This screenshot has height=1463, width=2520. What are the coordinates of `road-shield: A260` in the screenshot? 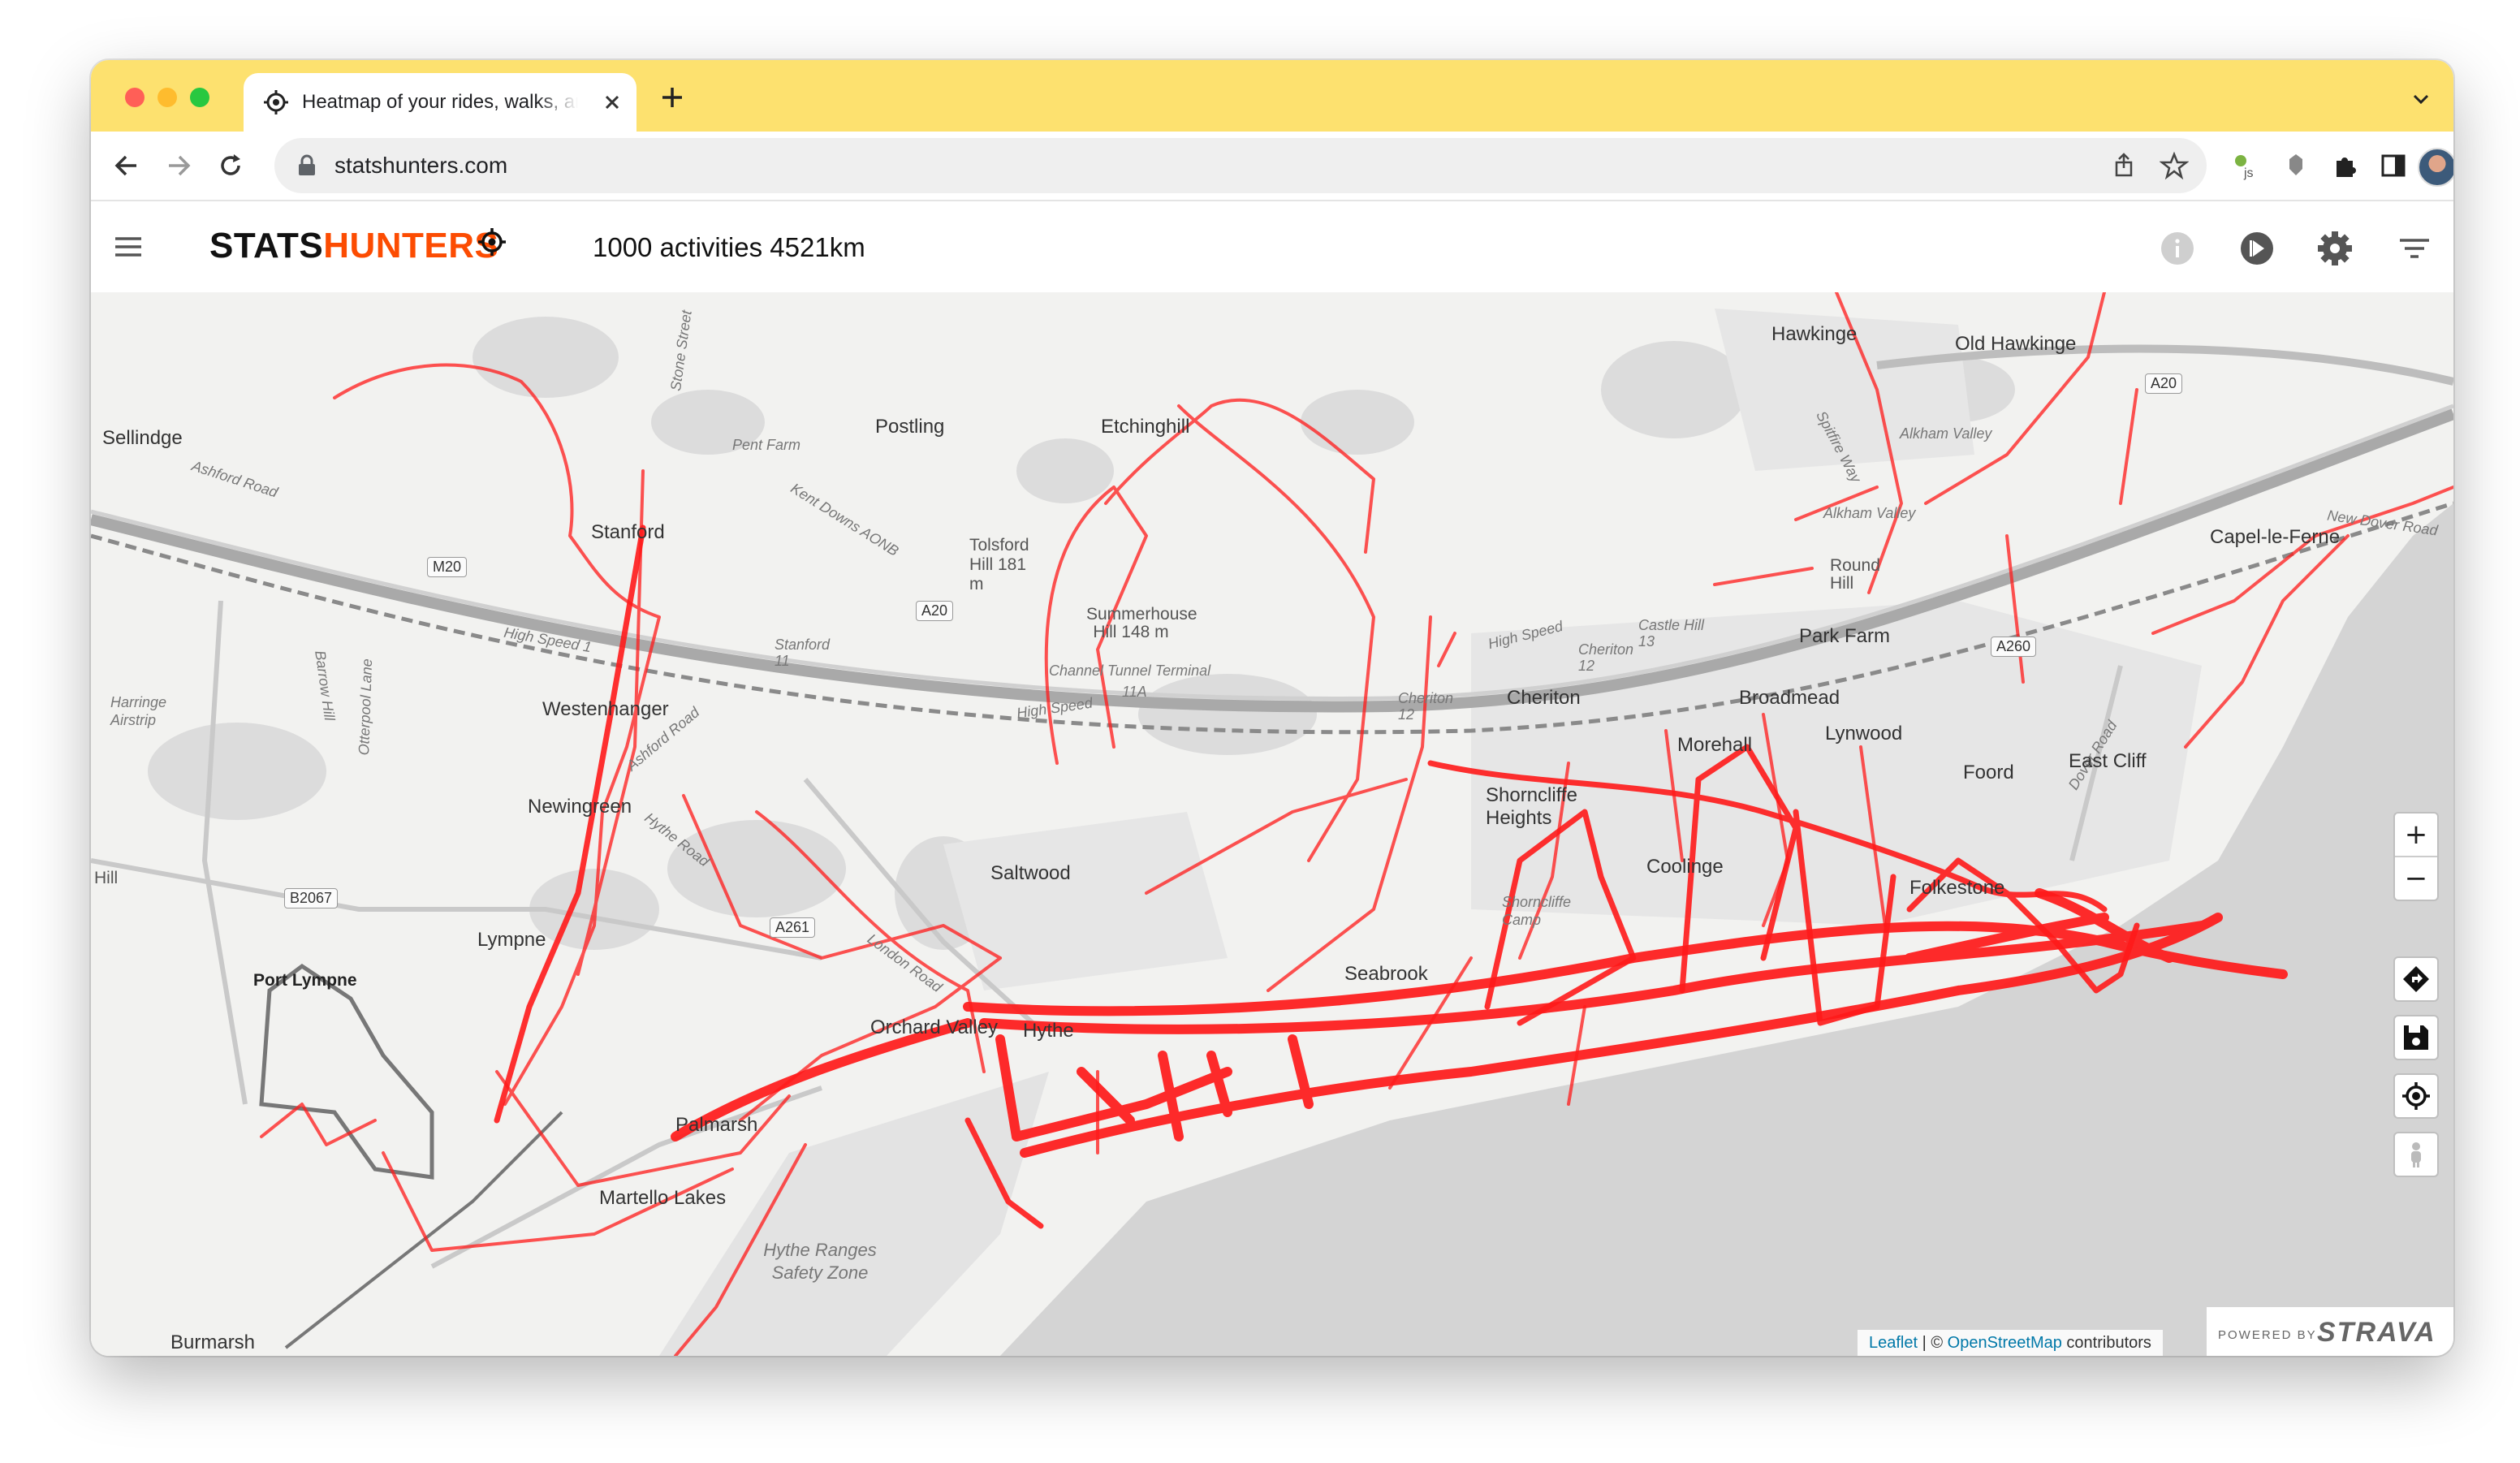 It's located at (2014, 647).